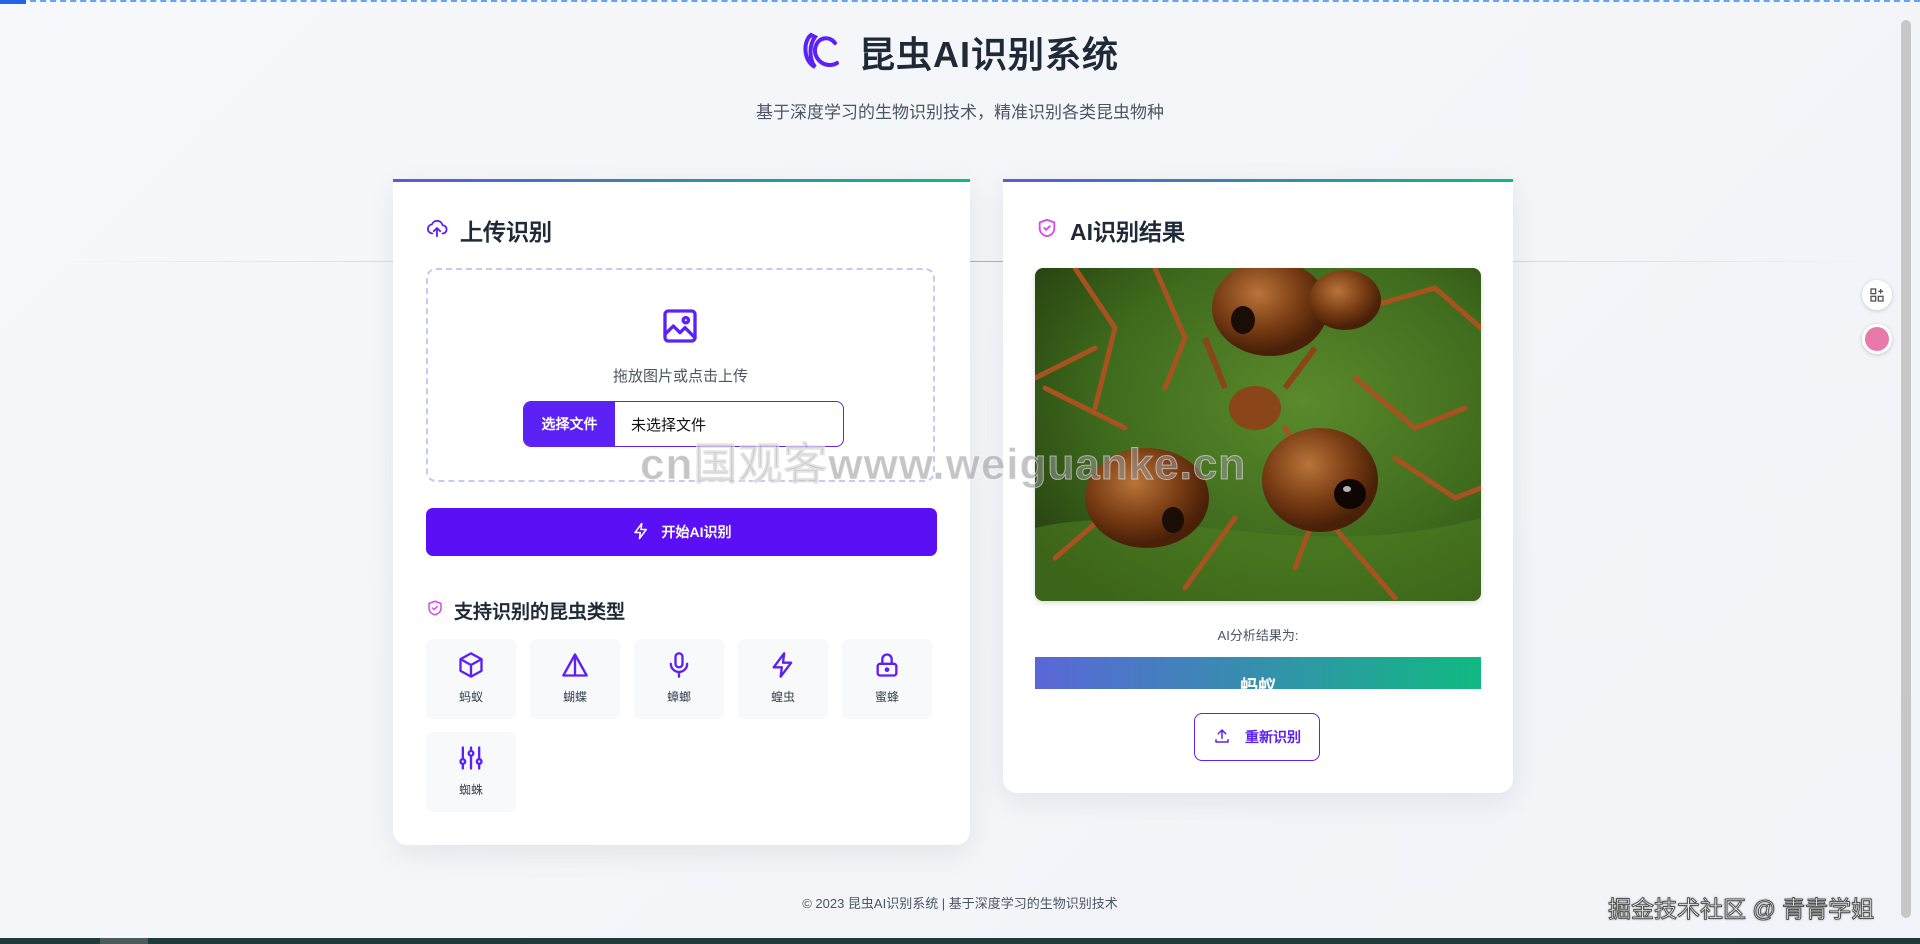 This screenshot has width=1920, height=944. Describe the element at coordinates (471, 758) in the screenshot. I see `sliders-icon` at that location.